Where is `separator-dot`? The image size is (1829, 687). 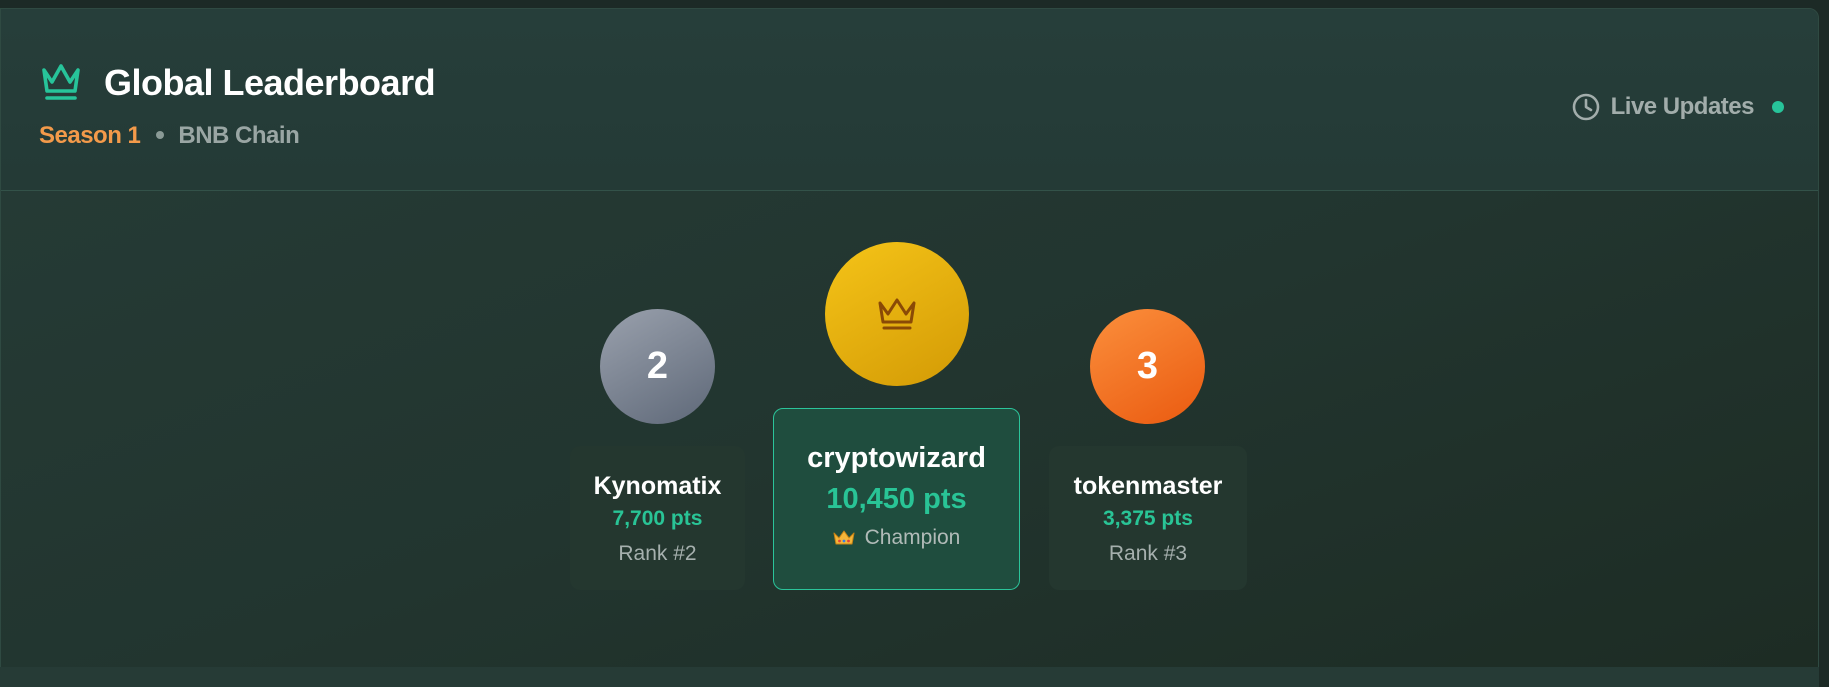
separator-dot is located at coordinates (160, 134).